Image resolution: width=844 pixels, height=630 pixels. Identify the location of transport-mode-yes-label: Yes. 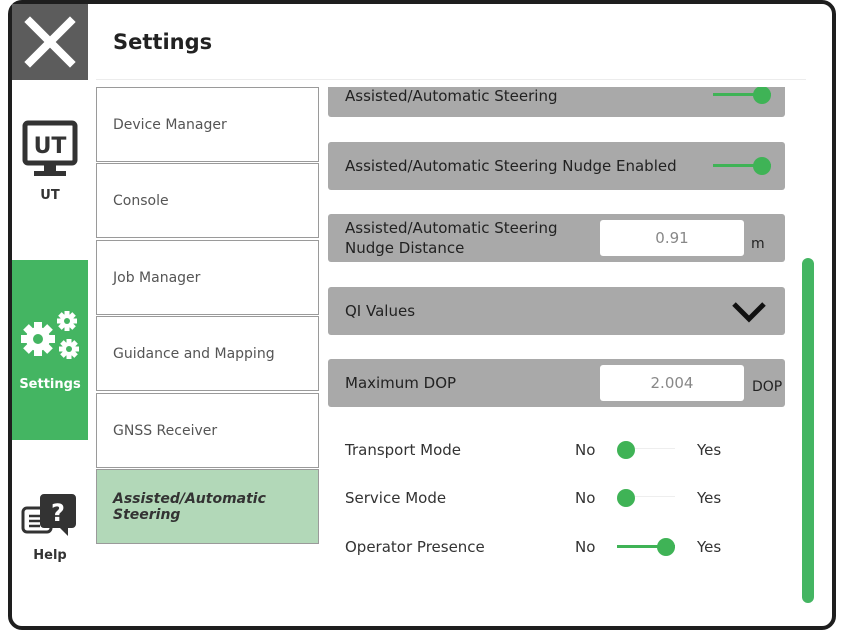
(709, 450).